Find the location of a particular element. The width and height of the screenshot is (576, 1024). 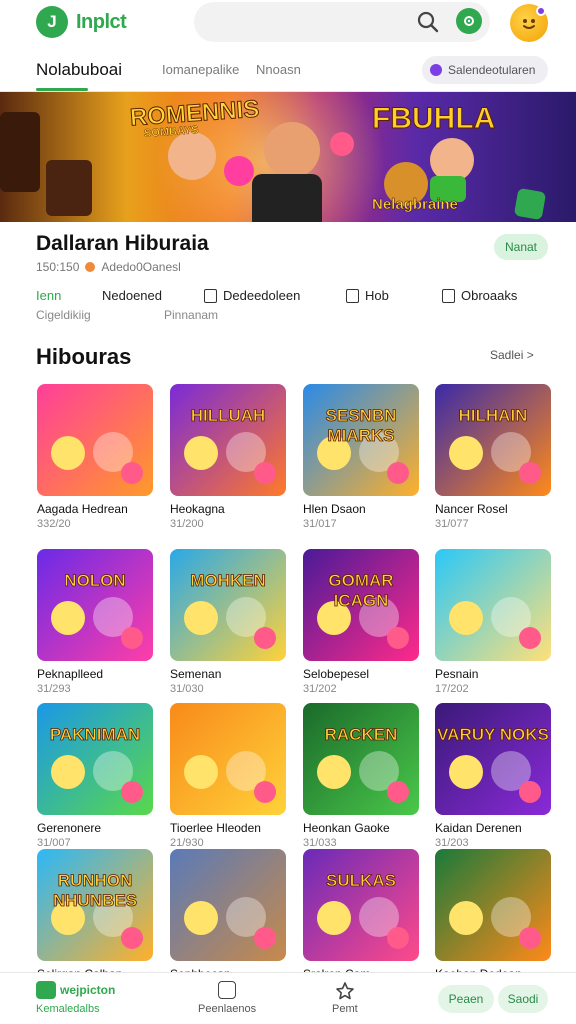

game-card: MOHKEN Semenan 31/030 is located at coordinates (228, 622).